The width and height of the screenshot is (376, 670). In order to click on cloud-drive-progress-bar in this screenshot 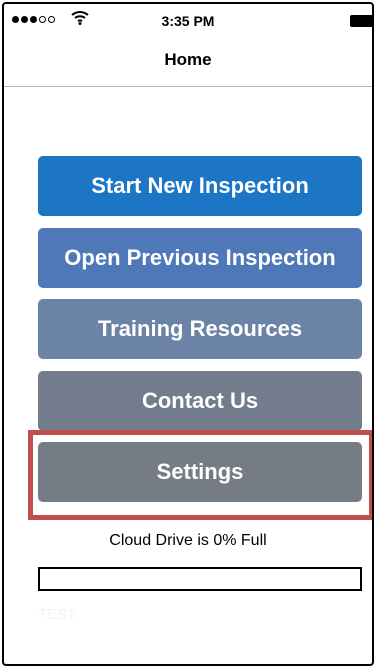, I will do `click(200, 579)`.